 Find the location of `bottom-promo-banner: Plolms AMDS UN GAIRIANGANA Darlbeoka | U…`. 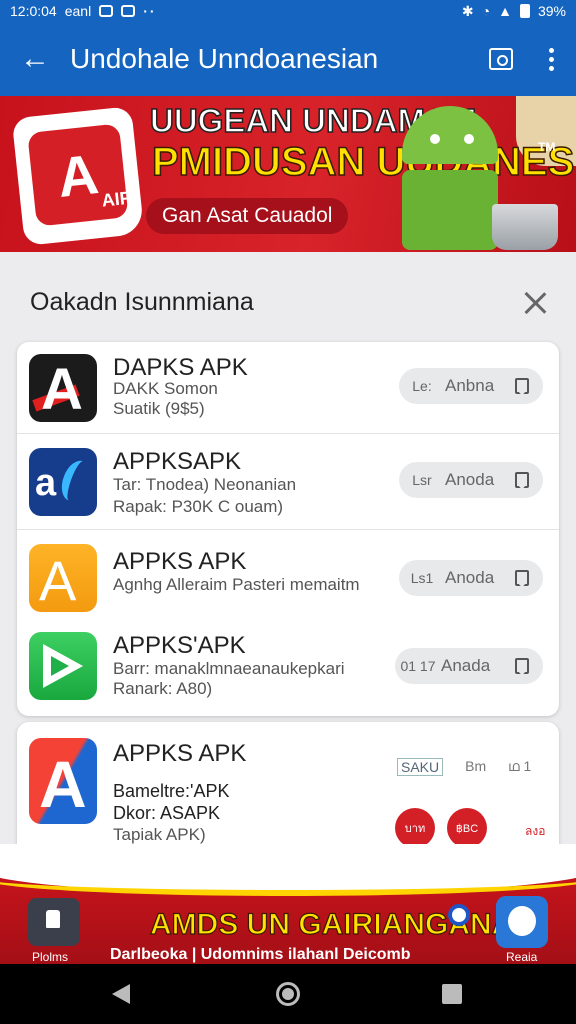

bottom-promo-banner: Plolms AMDS UN GAIRIANGANA Darlbeoka | U… is located at coordinates (288, 904).